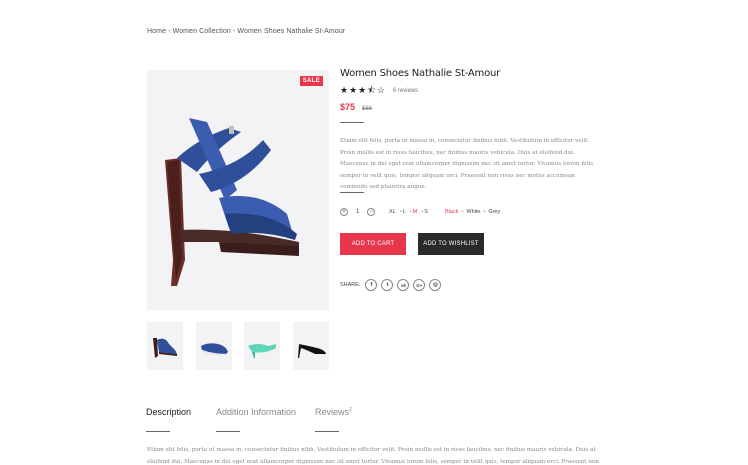 The height and width of the screenshot is (465, 748). Describe the element at coordinates (291, 31) in the screenshot. I see `breadcrumb-current: Women Shoes Nathalie St-Amour` at that location.